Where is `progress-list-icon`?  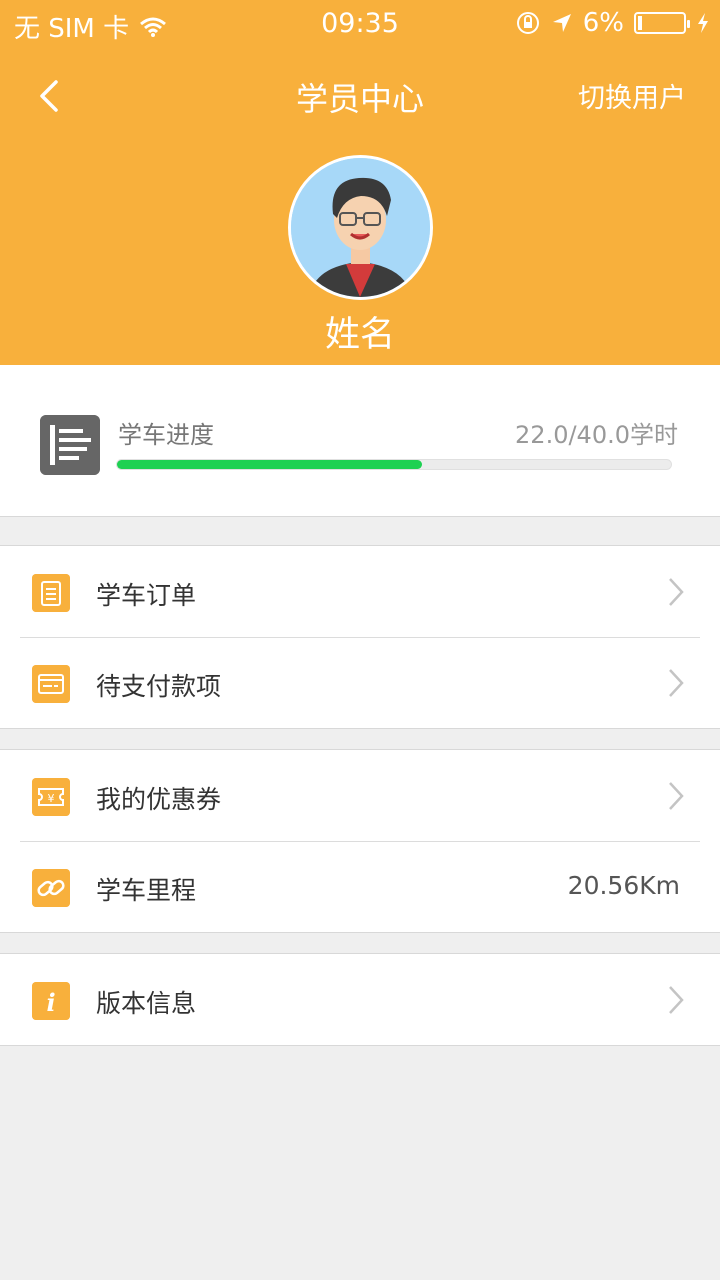 progress-list-icon is located at coordinates (70, 445).